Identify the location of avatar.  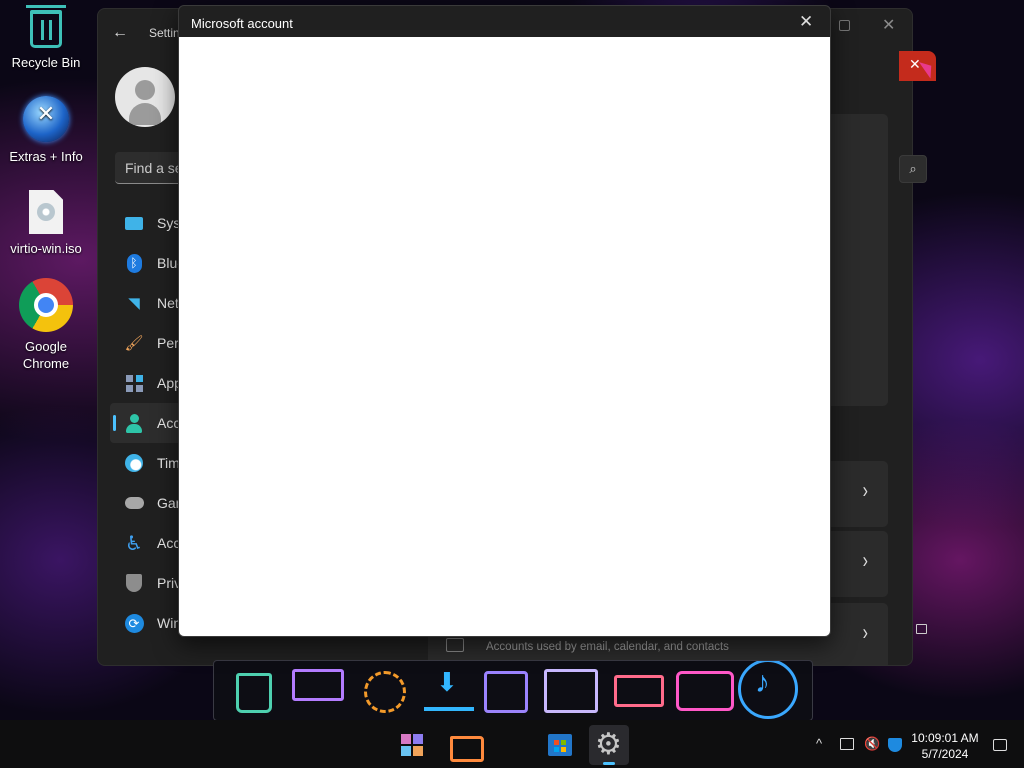
(145, 97).